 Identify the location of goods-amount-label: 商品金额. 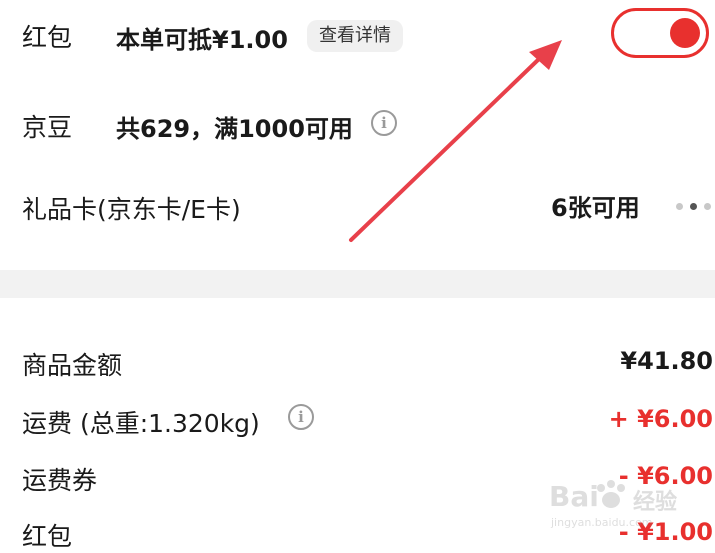
(72, 365).